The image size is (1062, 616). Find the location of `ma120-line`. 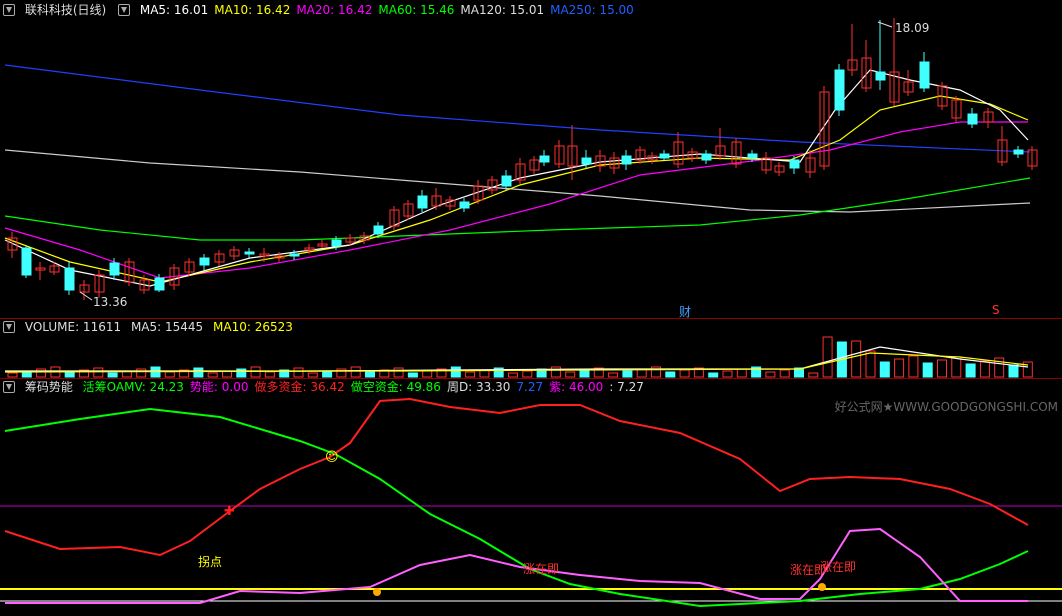

ma120-line is located at coordinates (517, 181).